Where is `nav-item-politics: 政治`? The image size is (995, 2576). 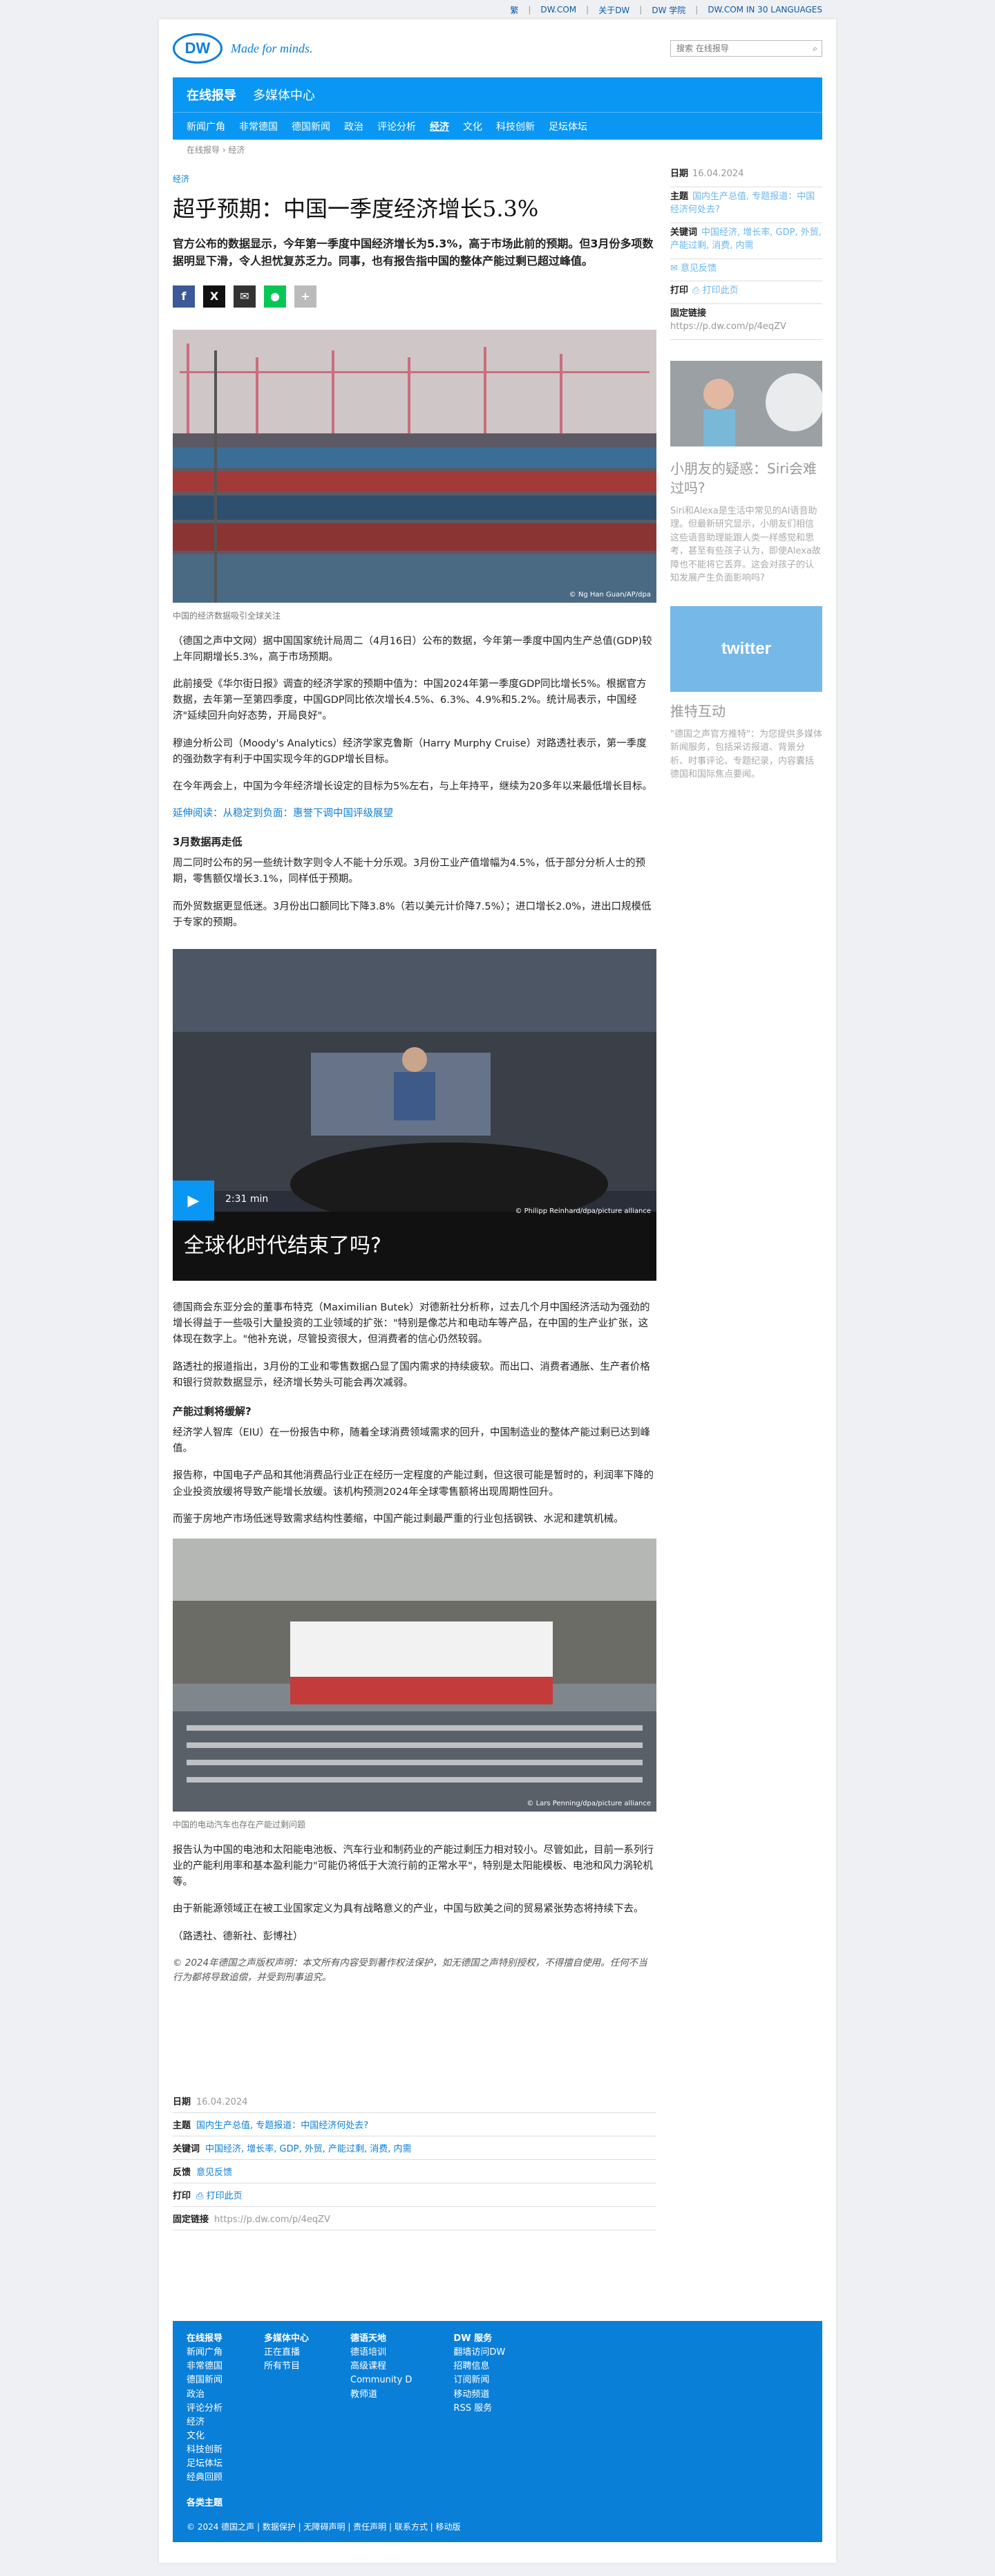
nav-item-politics: 政治 is located at coordinates (353, 126).